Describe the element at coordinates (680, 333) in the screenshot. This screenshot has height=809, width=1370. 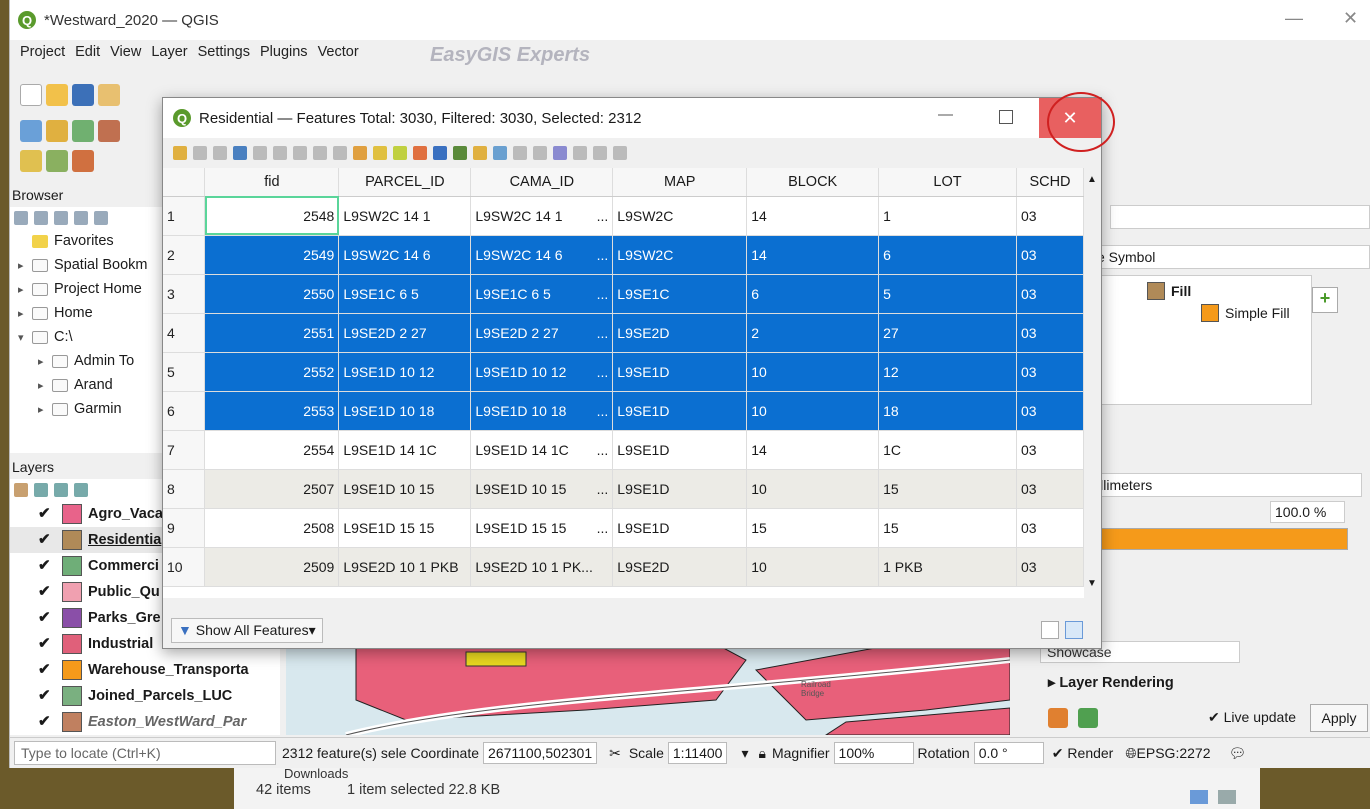
I see `table-cell-map: L9SE2D` at that location.